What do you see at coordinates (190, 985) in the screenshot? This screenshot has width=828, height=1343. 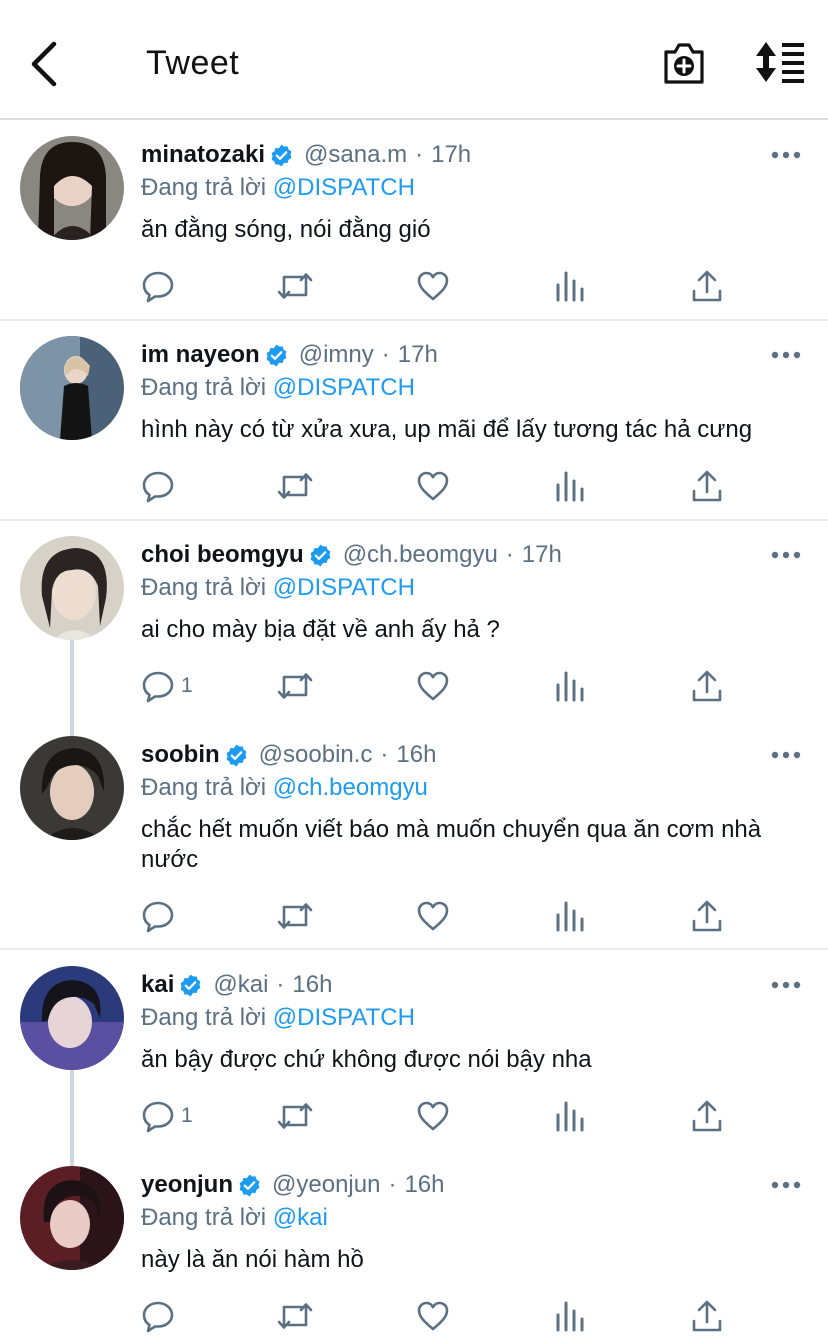 I see `verified-badge-icon` at bounding box center [190, 985].